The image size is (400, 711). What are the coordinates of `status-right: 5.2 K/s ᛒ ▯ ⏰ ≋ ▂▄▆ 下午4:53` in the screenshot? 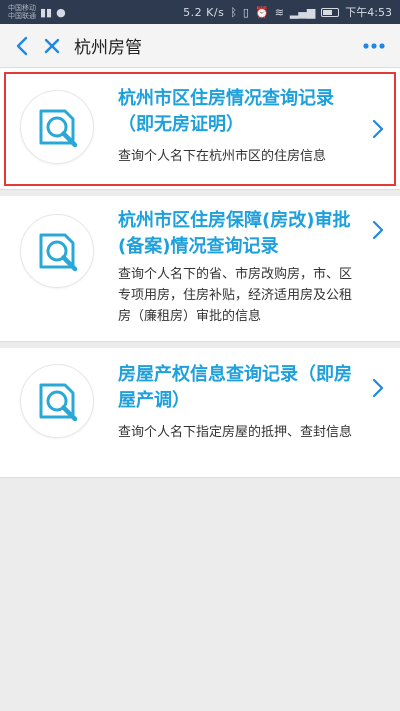 It's located at (287, 12).